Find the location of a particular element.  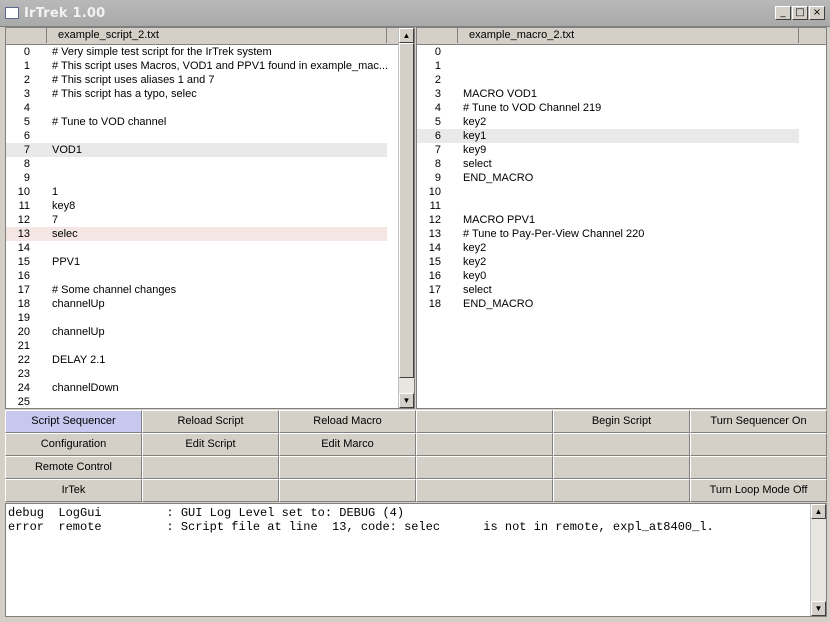

code-line: 6 is located at coordinates (196, 136).